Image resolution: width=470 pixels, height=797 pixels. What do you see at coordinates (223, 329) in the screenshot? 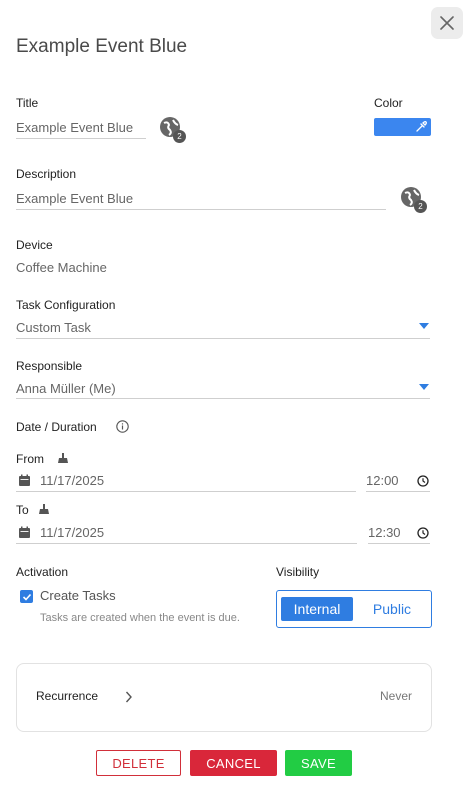
I see `task-configuration-select: Custom Task` at bounding box center [223, 329].